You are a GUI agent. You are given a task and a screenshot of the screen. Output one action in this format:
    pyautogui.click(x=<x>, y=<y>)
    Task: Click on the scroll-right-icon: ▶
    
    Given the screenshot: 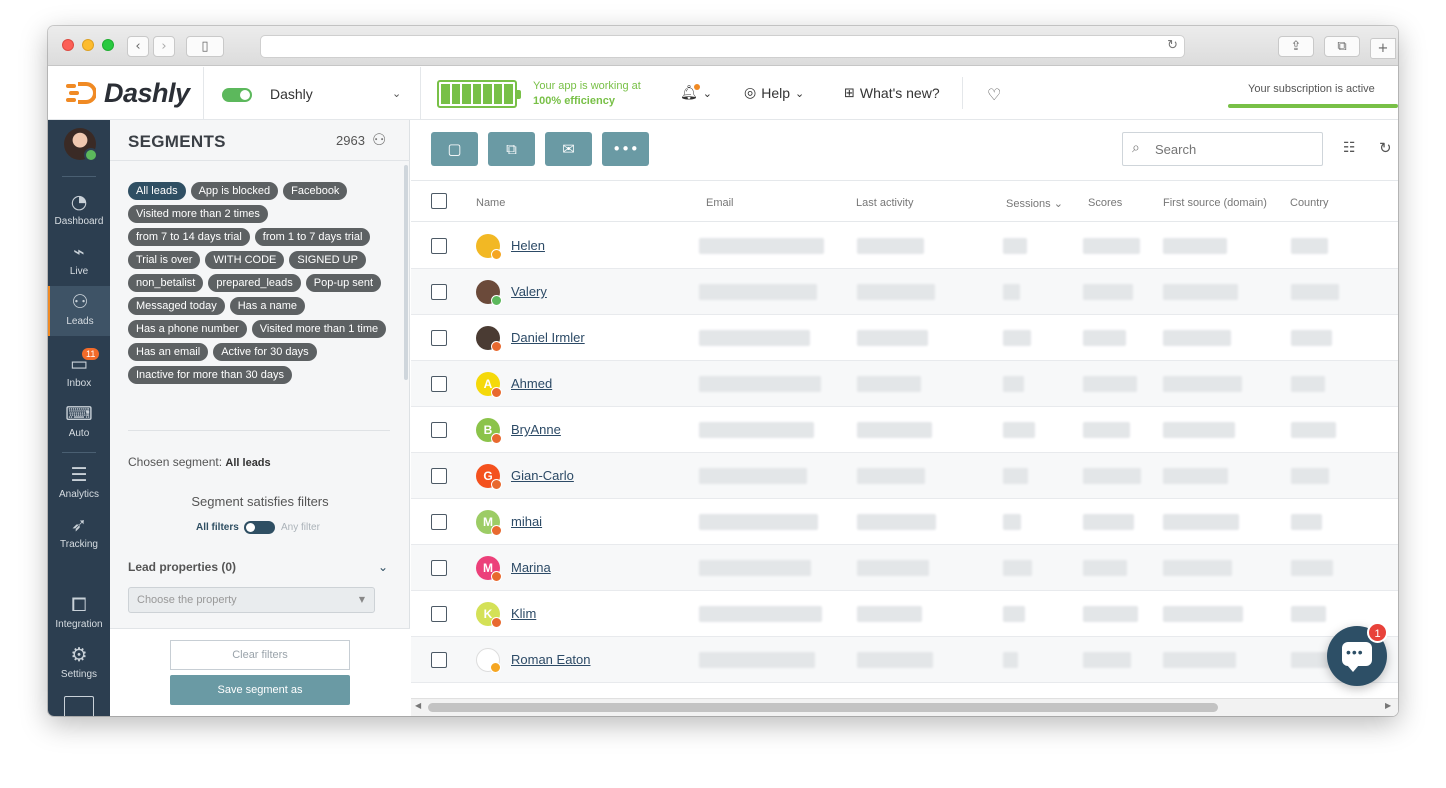 What is the action you would take?
    pyautogui.click(x=1388, y=705)
    